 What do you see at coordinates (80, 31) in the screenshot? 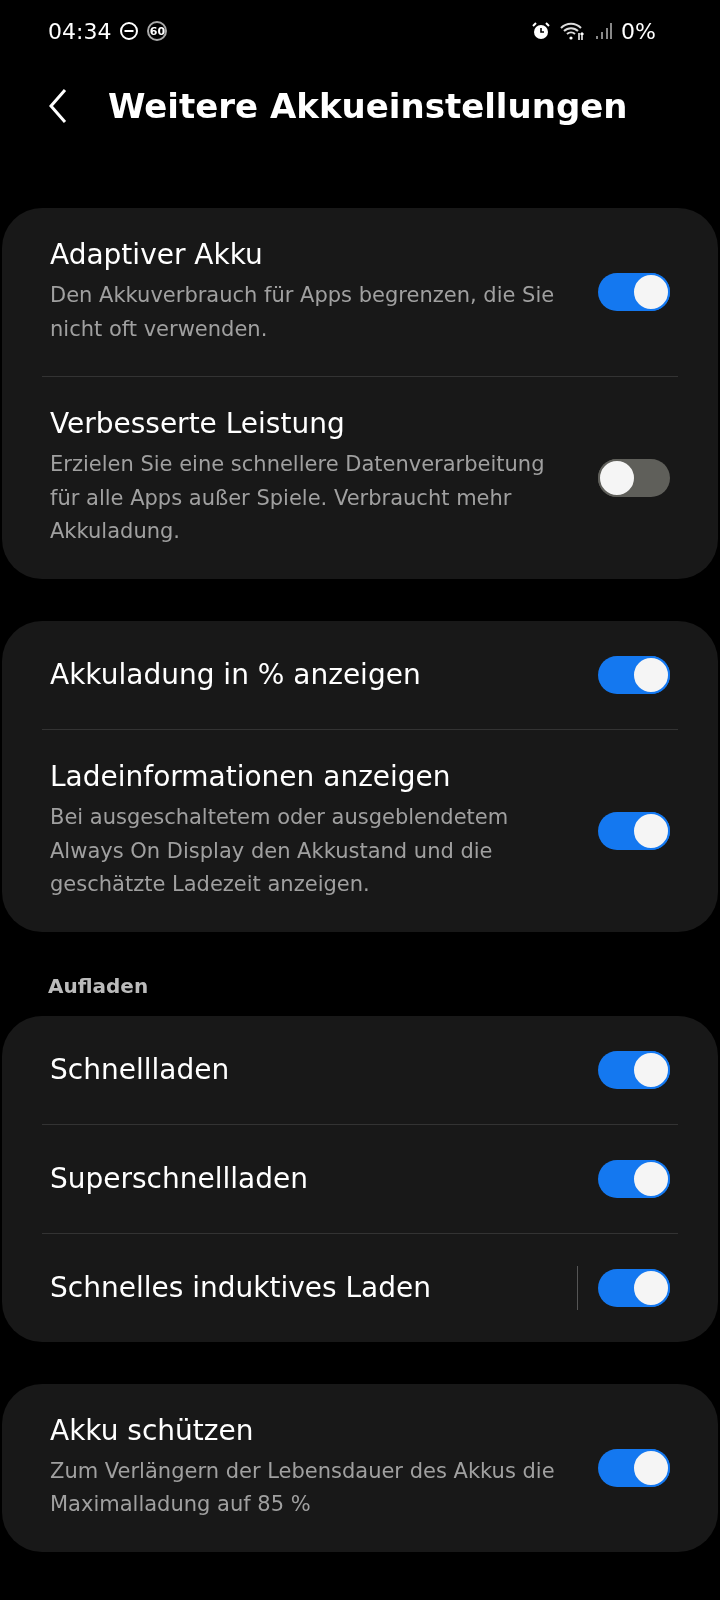
I see `status-time: 04:34` at bounding box center [80, 31].